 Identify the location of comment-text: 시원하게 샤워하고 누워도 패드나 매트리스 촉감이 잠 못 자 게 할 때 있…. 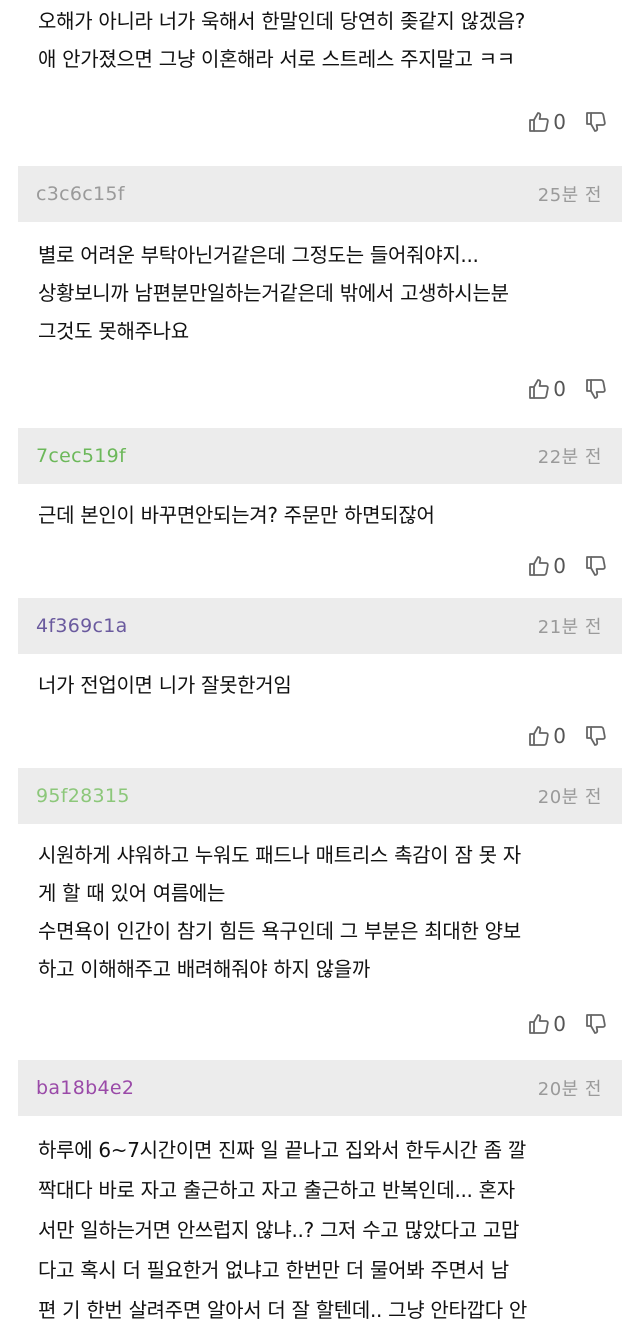
(320, 906).